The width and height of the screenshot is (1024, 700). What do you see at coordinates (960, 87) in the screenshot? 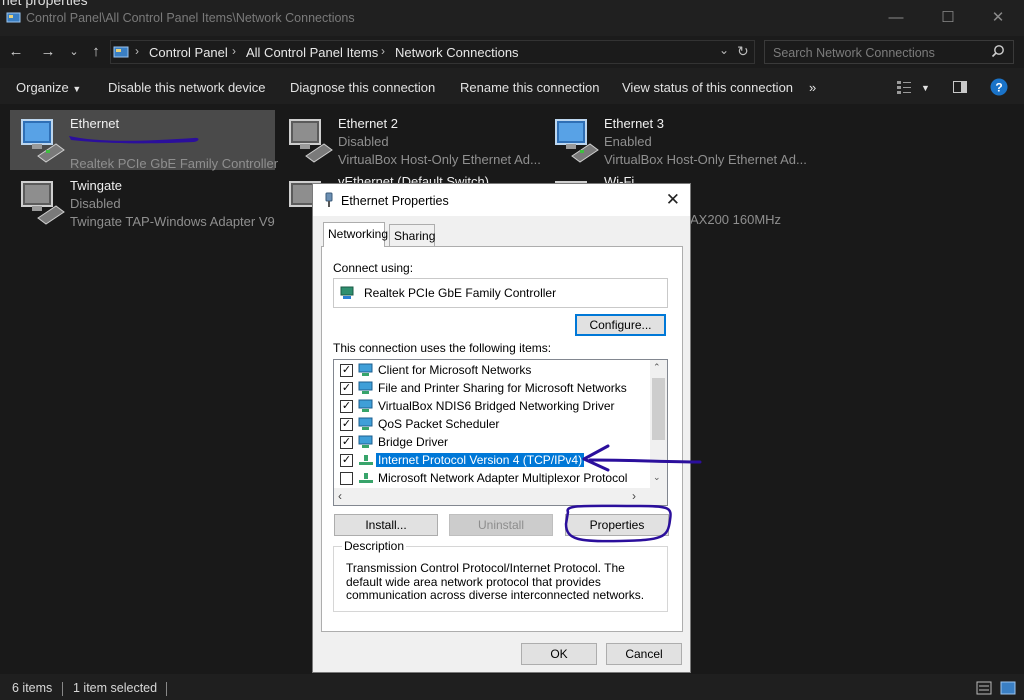
I see `preview-pane-icon` at bounding box center [960, 87].